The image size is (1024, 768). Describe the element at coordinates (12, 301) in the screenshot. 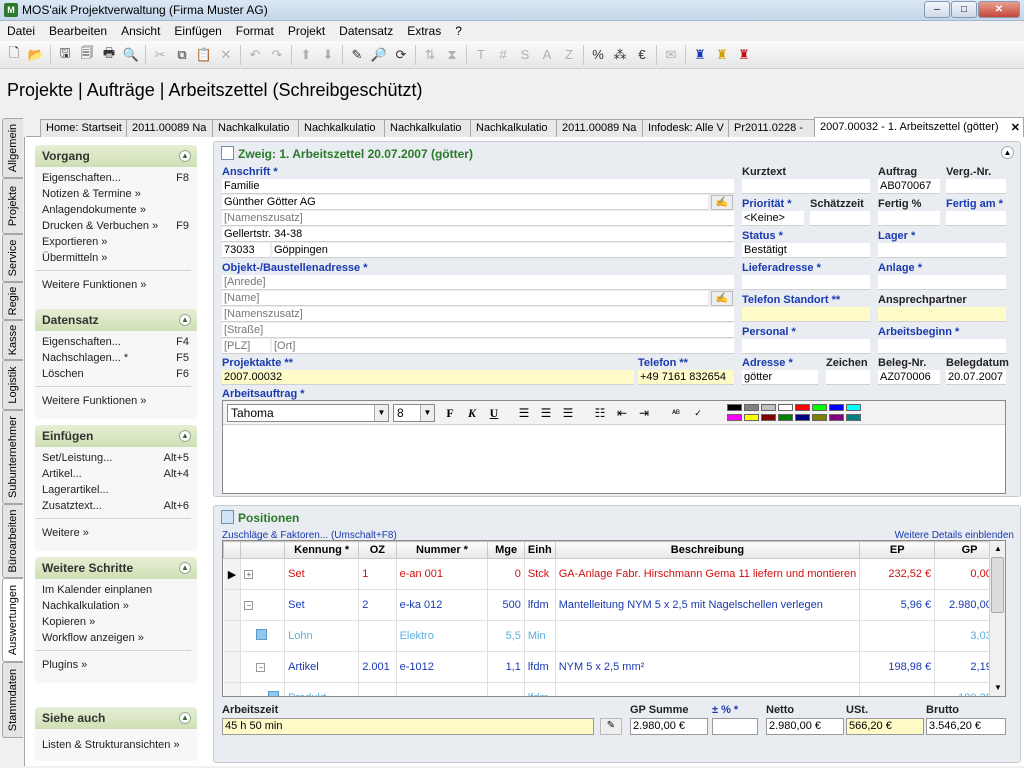

I see `vtab-regie: Regie` at that location.